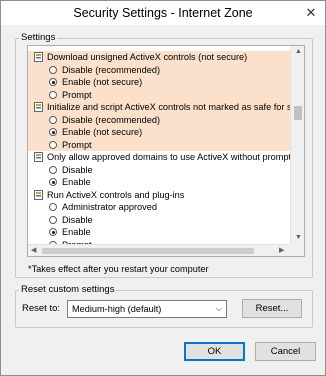 Image resolution: width=326 pixels, height=376 pixels. I want to click on setting-option-label: Administrator approved, so click(109, 207).